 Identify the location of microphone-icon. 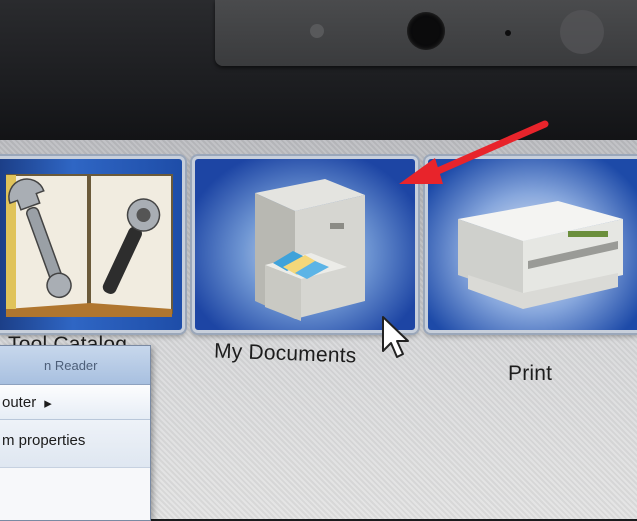
(582, 32).